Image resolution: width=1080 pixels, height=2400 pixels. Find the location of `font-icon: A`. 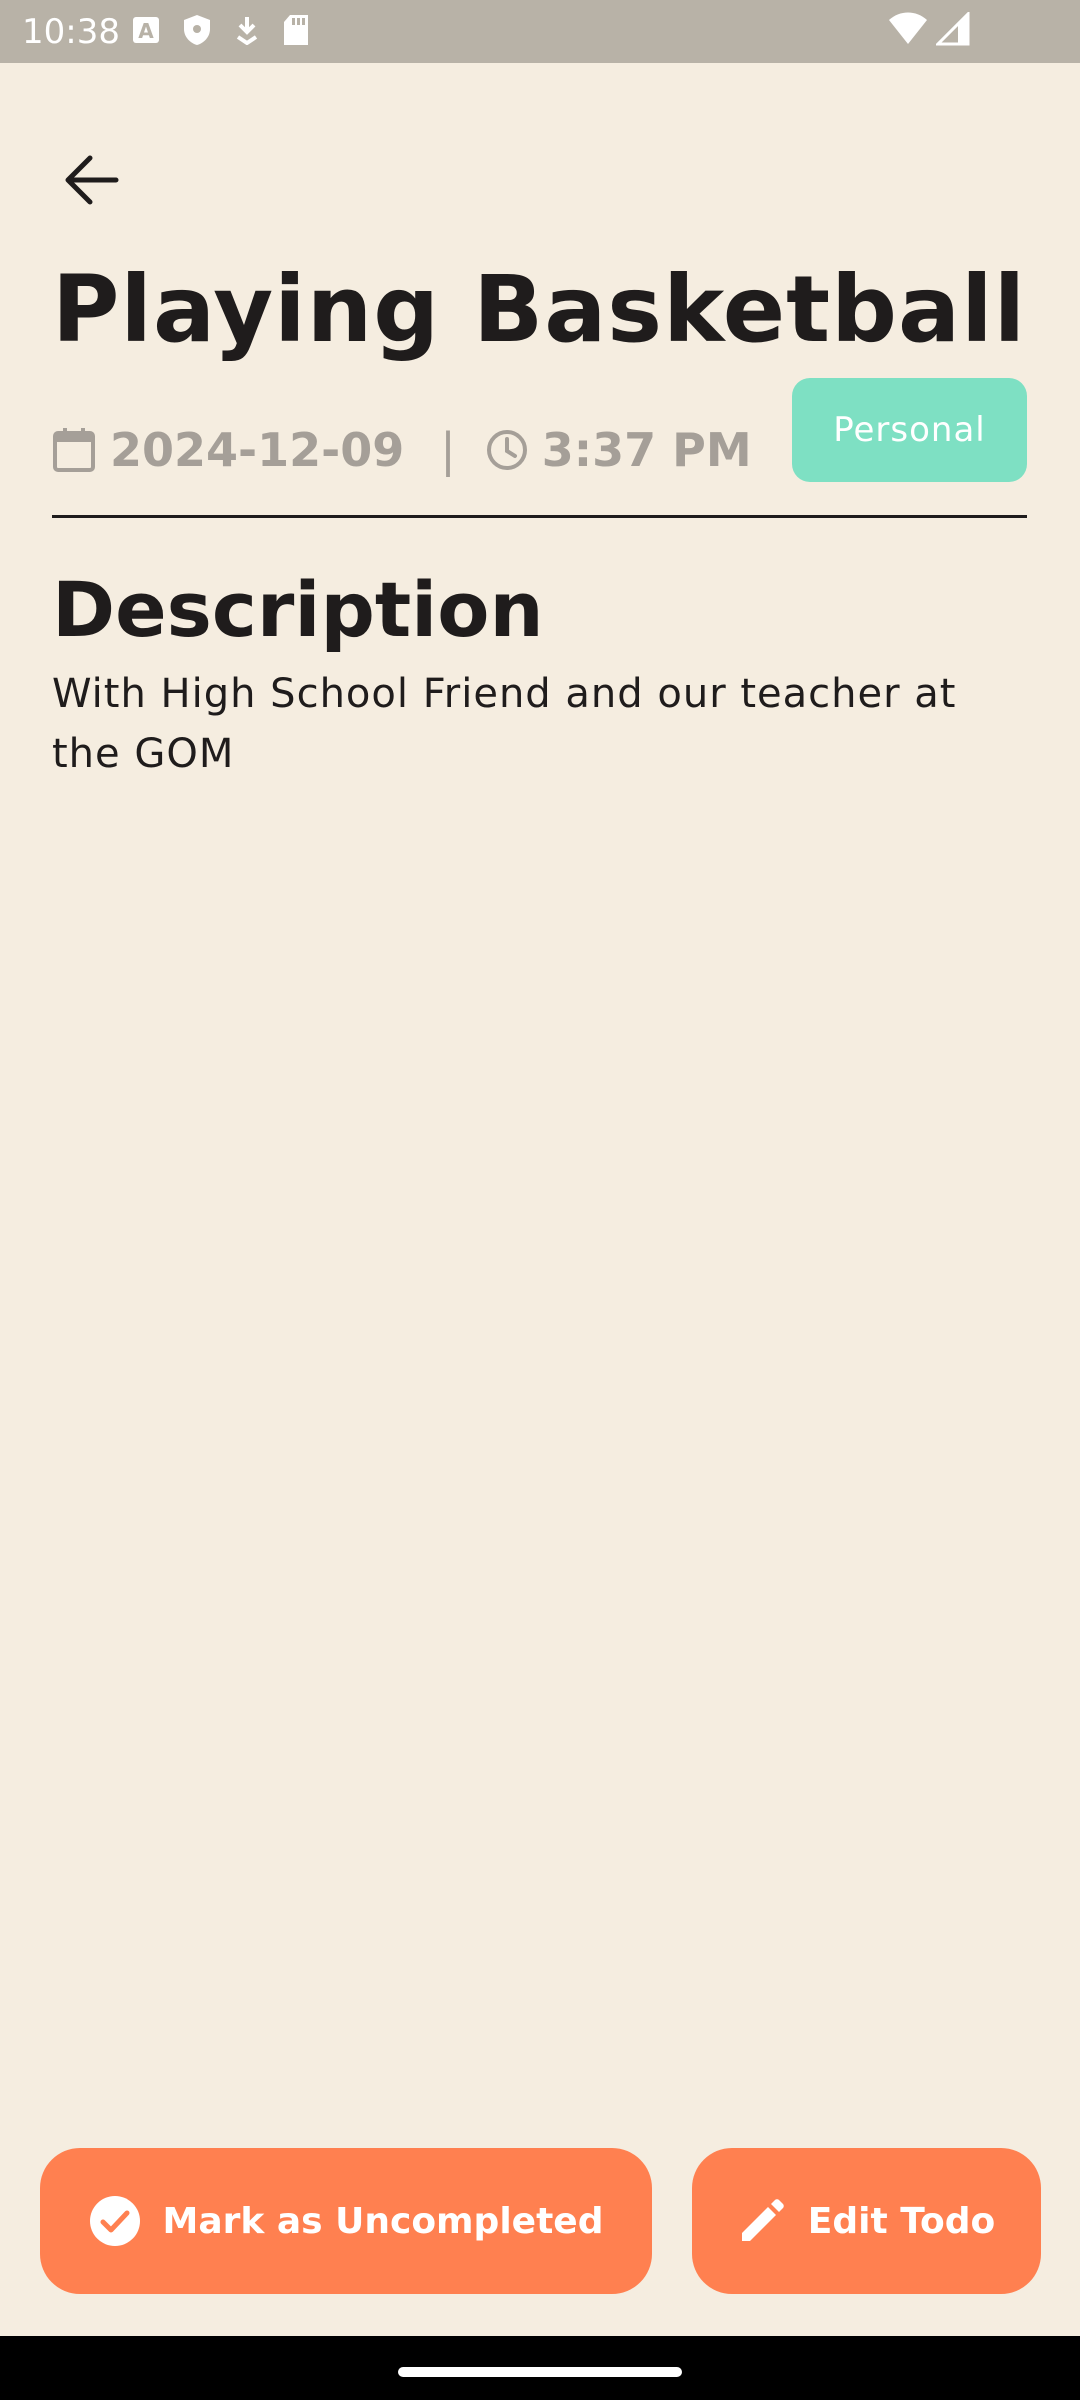

font-icon: A is located at coordinates (146, 32).